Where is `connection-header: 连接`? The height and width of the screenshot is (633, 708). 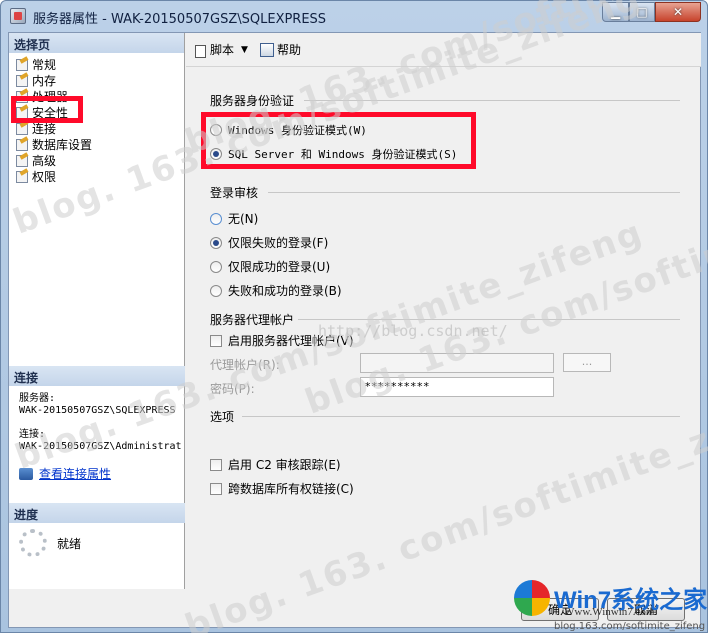 connection-header: 连接 is located at coordinates (97, 376).